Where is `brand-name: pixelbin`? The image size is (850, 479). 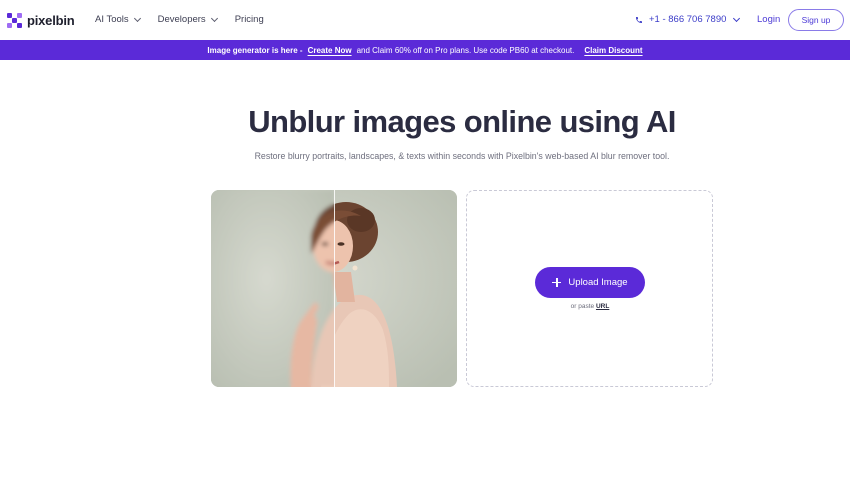
brand-name: pixelbin is located at coordinates (51, 20).